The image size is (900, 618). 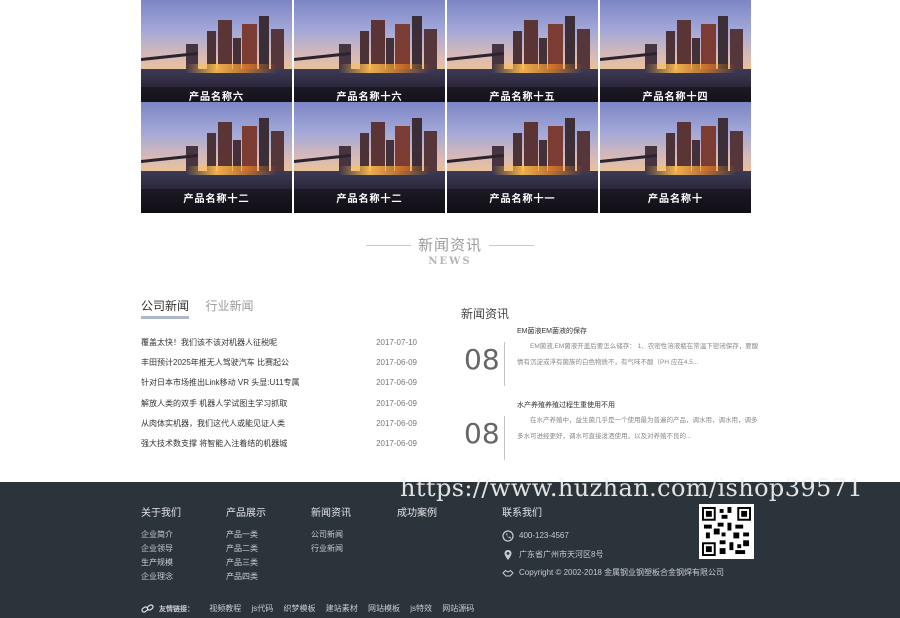 What do you see at coordinates (675, 55) in the screenshot?
I see `product-tile: 产品名称十四` at bounding box center [675, 55].